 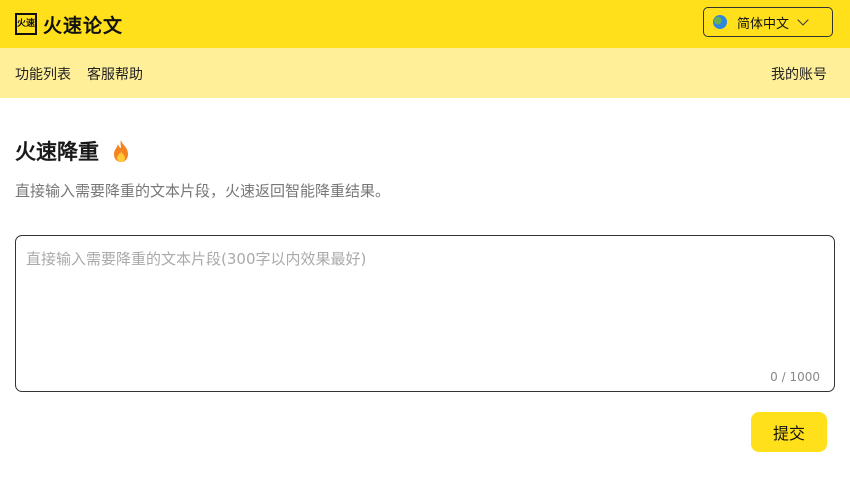 I want to click on globe-icon, so click(x=720, y=22).